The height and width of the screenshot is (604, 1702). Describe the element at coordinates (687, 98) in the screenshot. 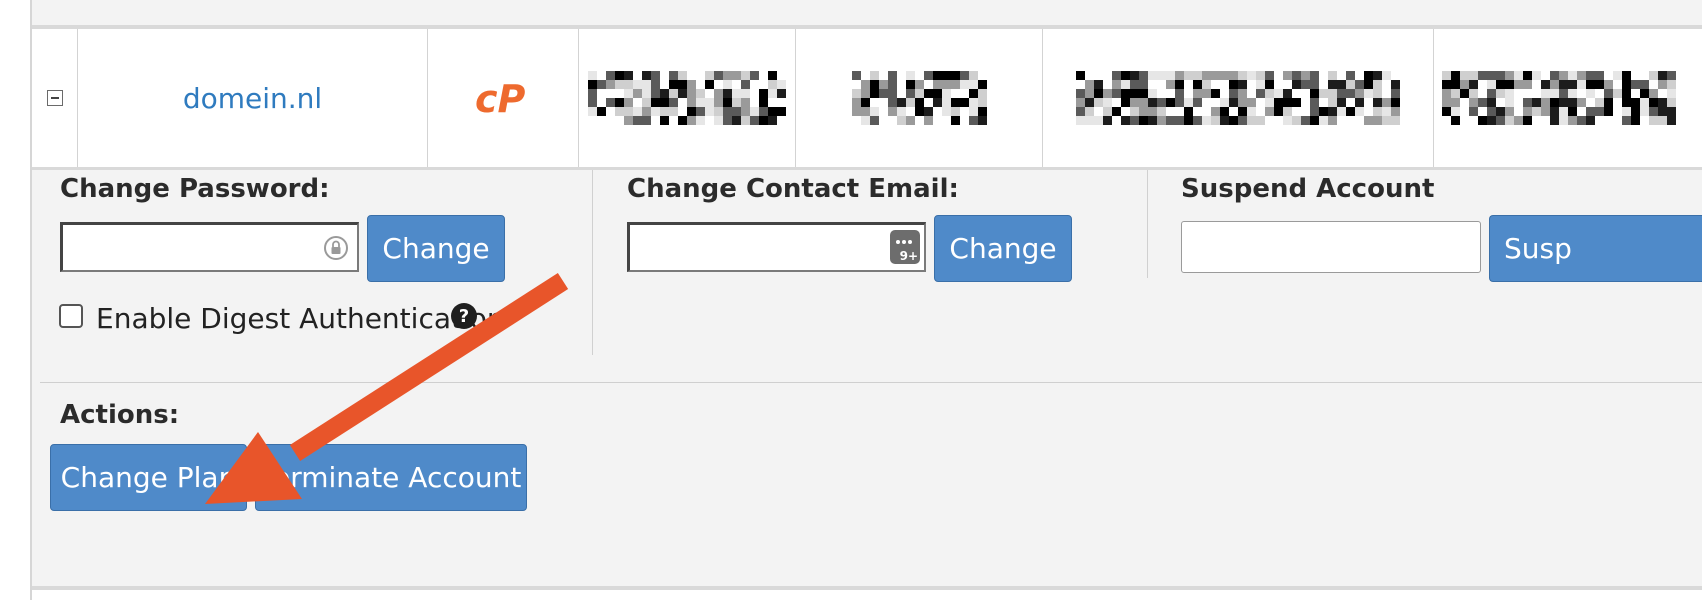

I see `redacted-cell` at that location.